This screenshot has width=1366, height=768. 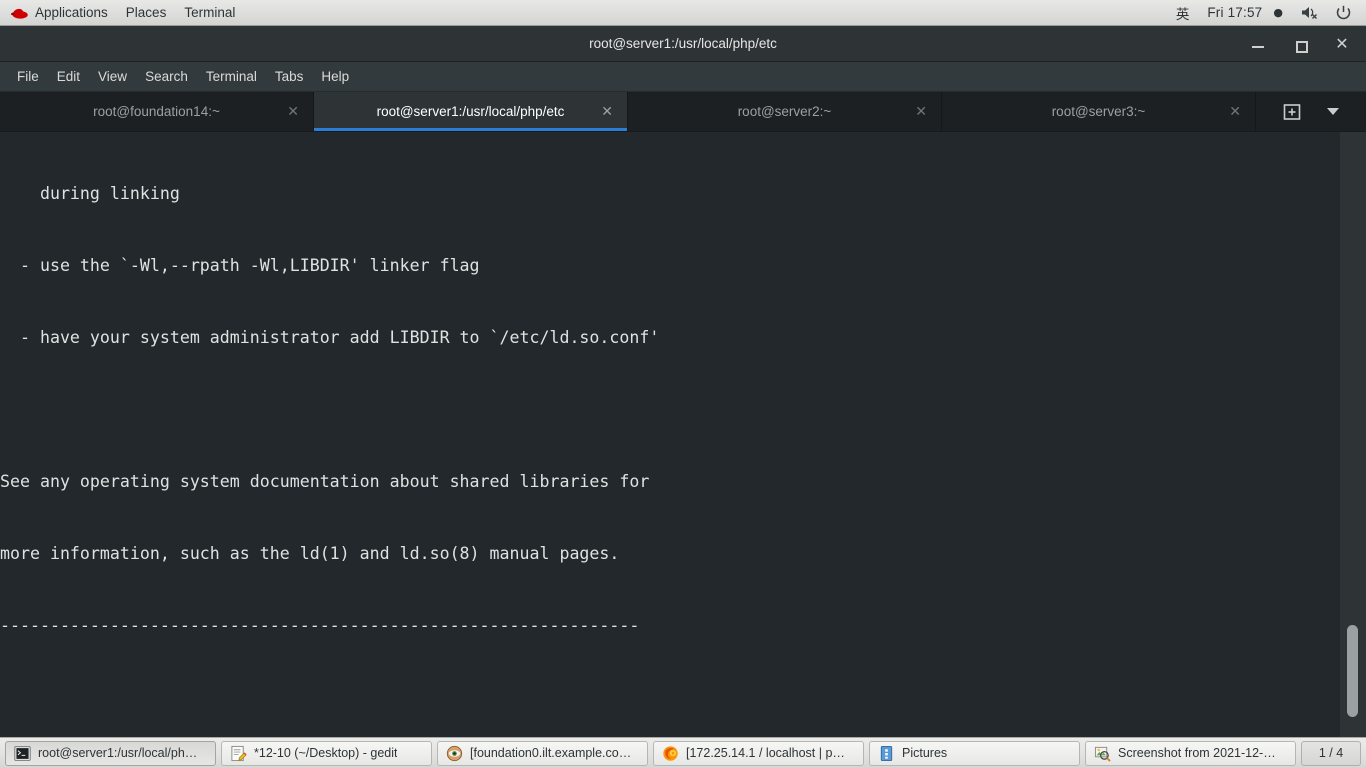 I want to click on clock-label: Fri 17:57, so click(x=1235, y=12).